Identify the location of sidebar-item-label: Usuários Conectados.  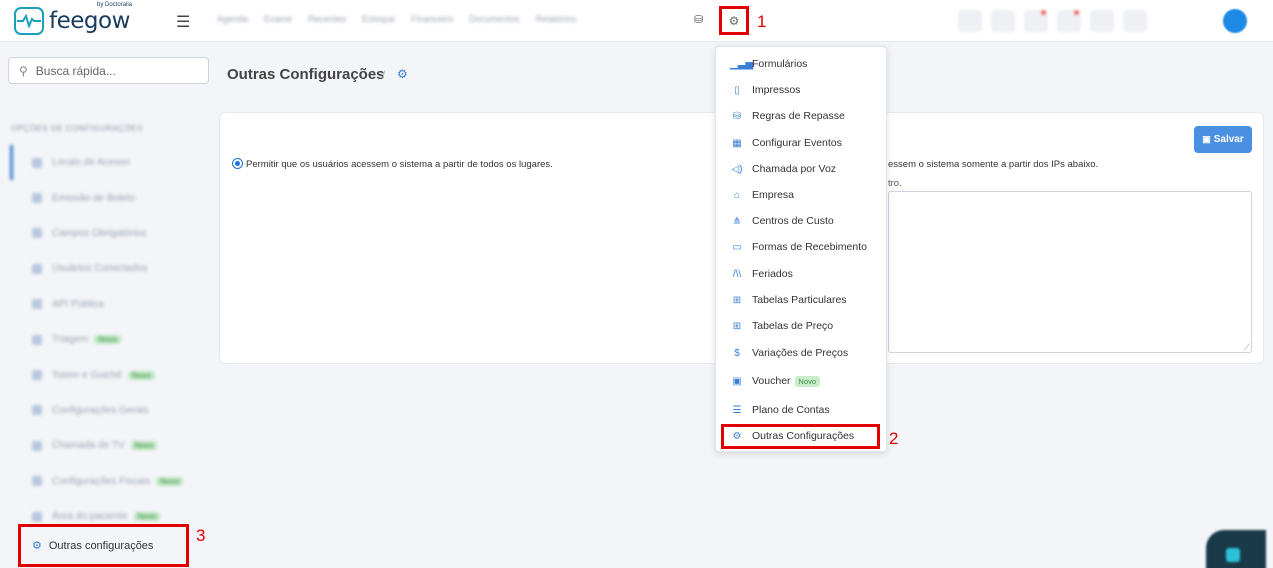
(100, 269).